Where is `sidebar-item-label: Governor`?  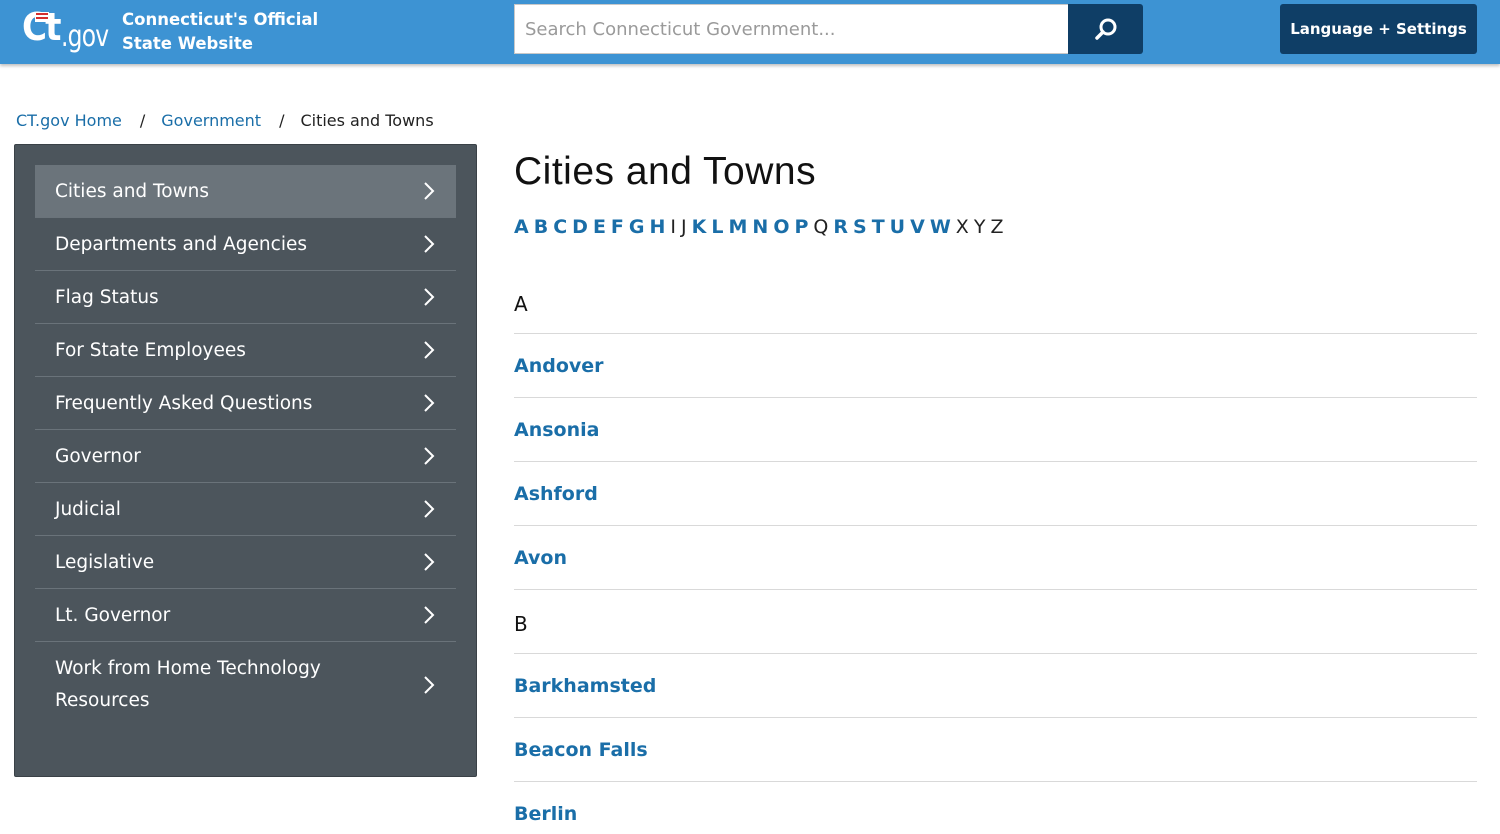 sidebar-item-label: Governor is located at coordinates (98, 456).